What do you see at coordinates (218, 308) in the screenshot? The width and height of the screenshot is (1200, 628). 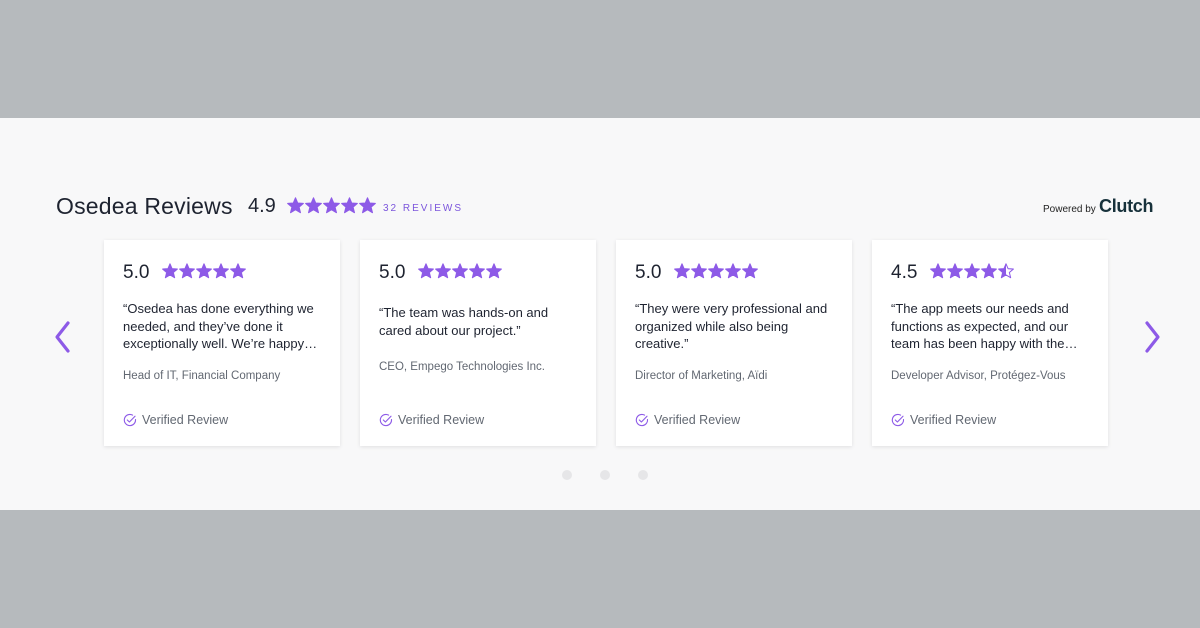 I see `review-quote-line: “Osedea has done everything we` at bounding box center [218, 308].